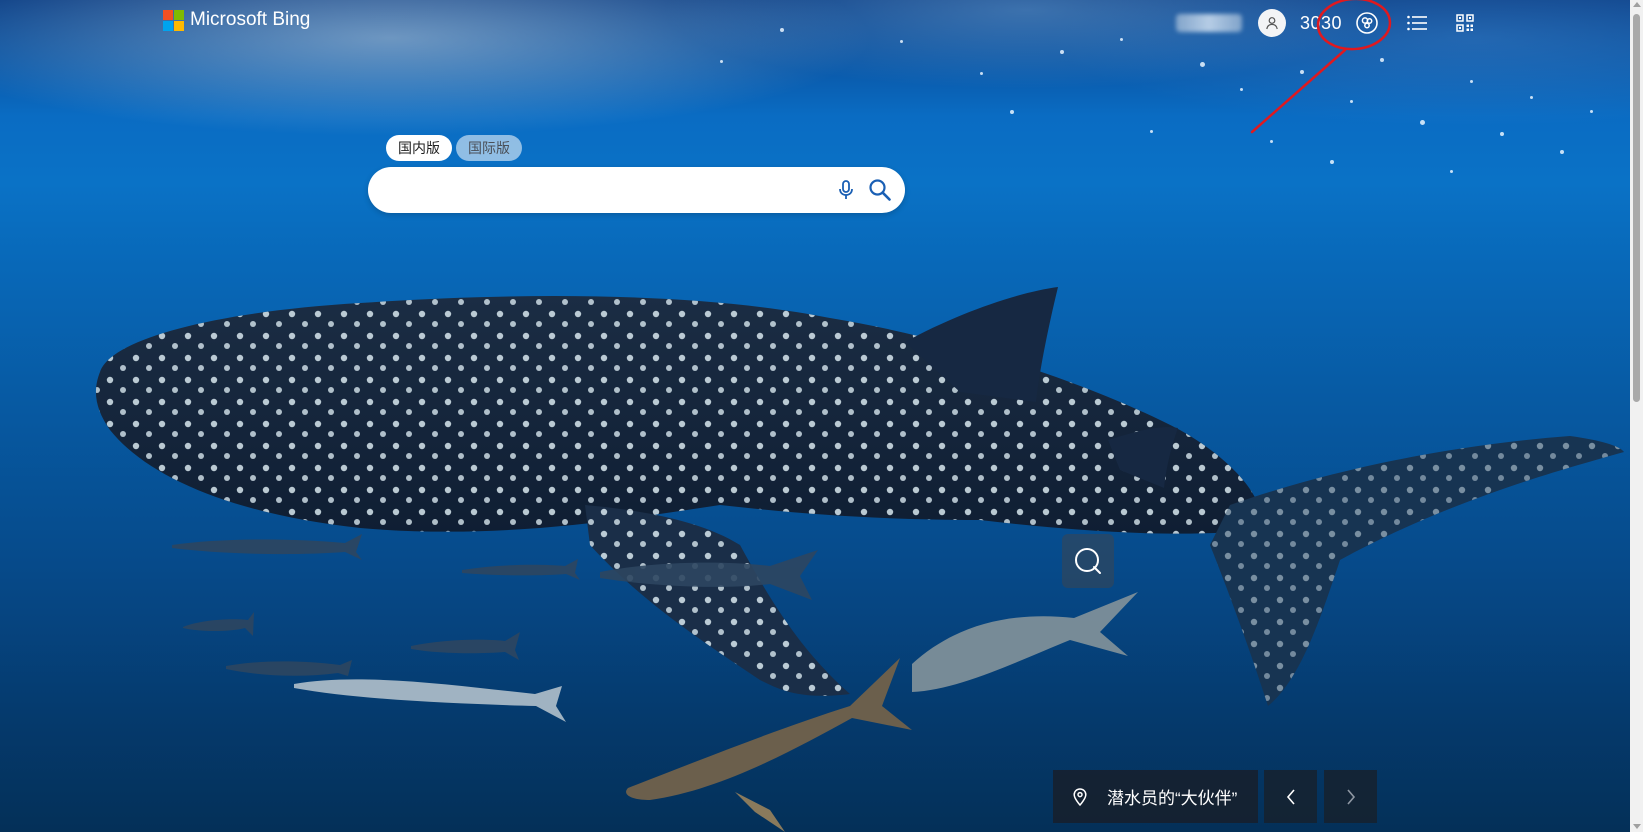 The height and width of the screenshot is (832, 1643). Describe the element at coordinates (1321, 23) in the screenshot. I see `rewards-points: 3030` at that location.